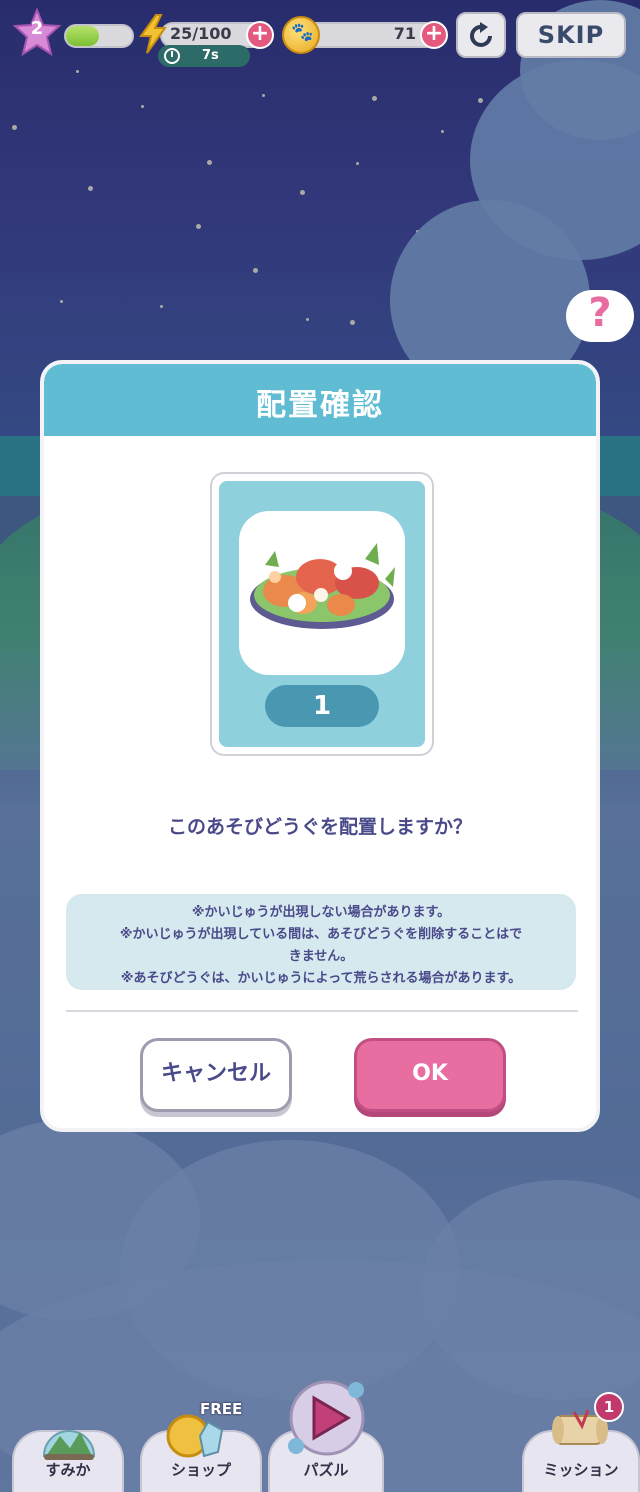  I want to click on bottom-nav: すみか FREE ショップ パズル 1 ミッション, so click(320, 1434).